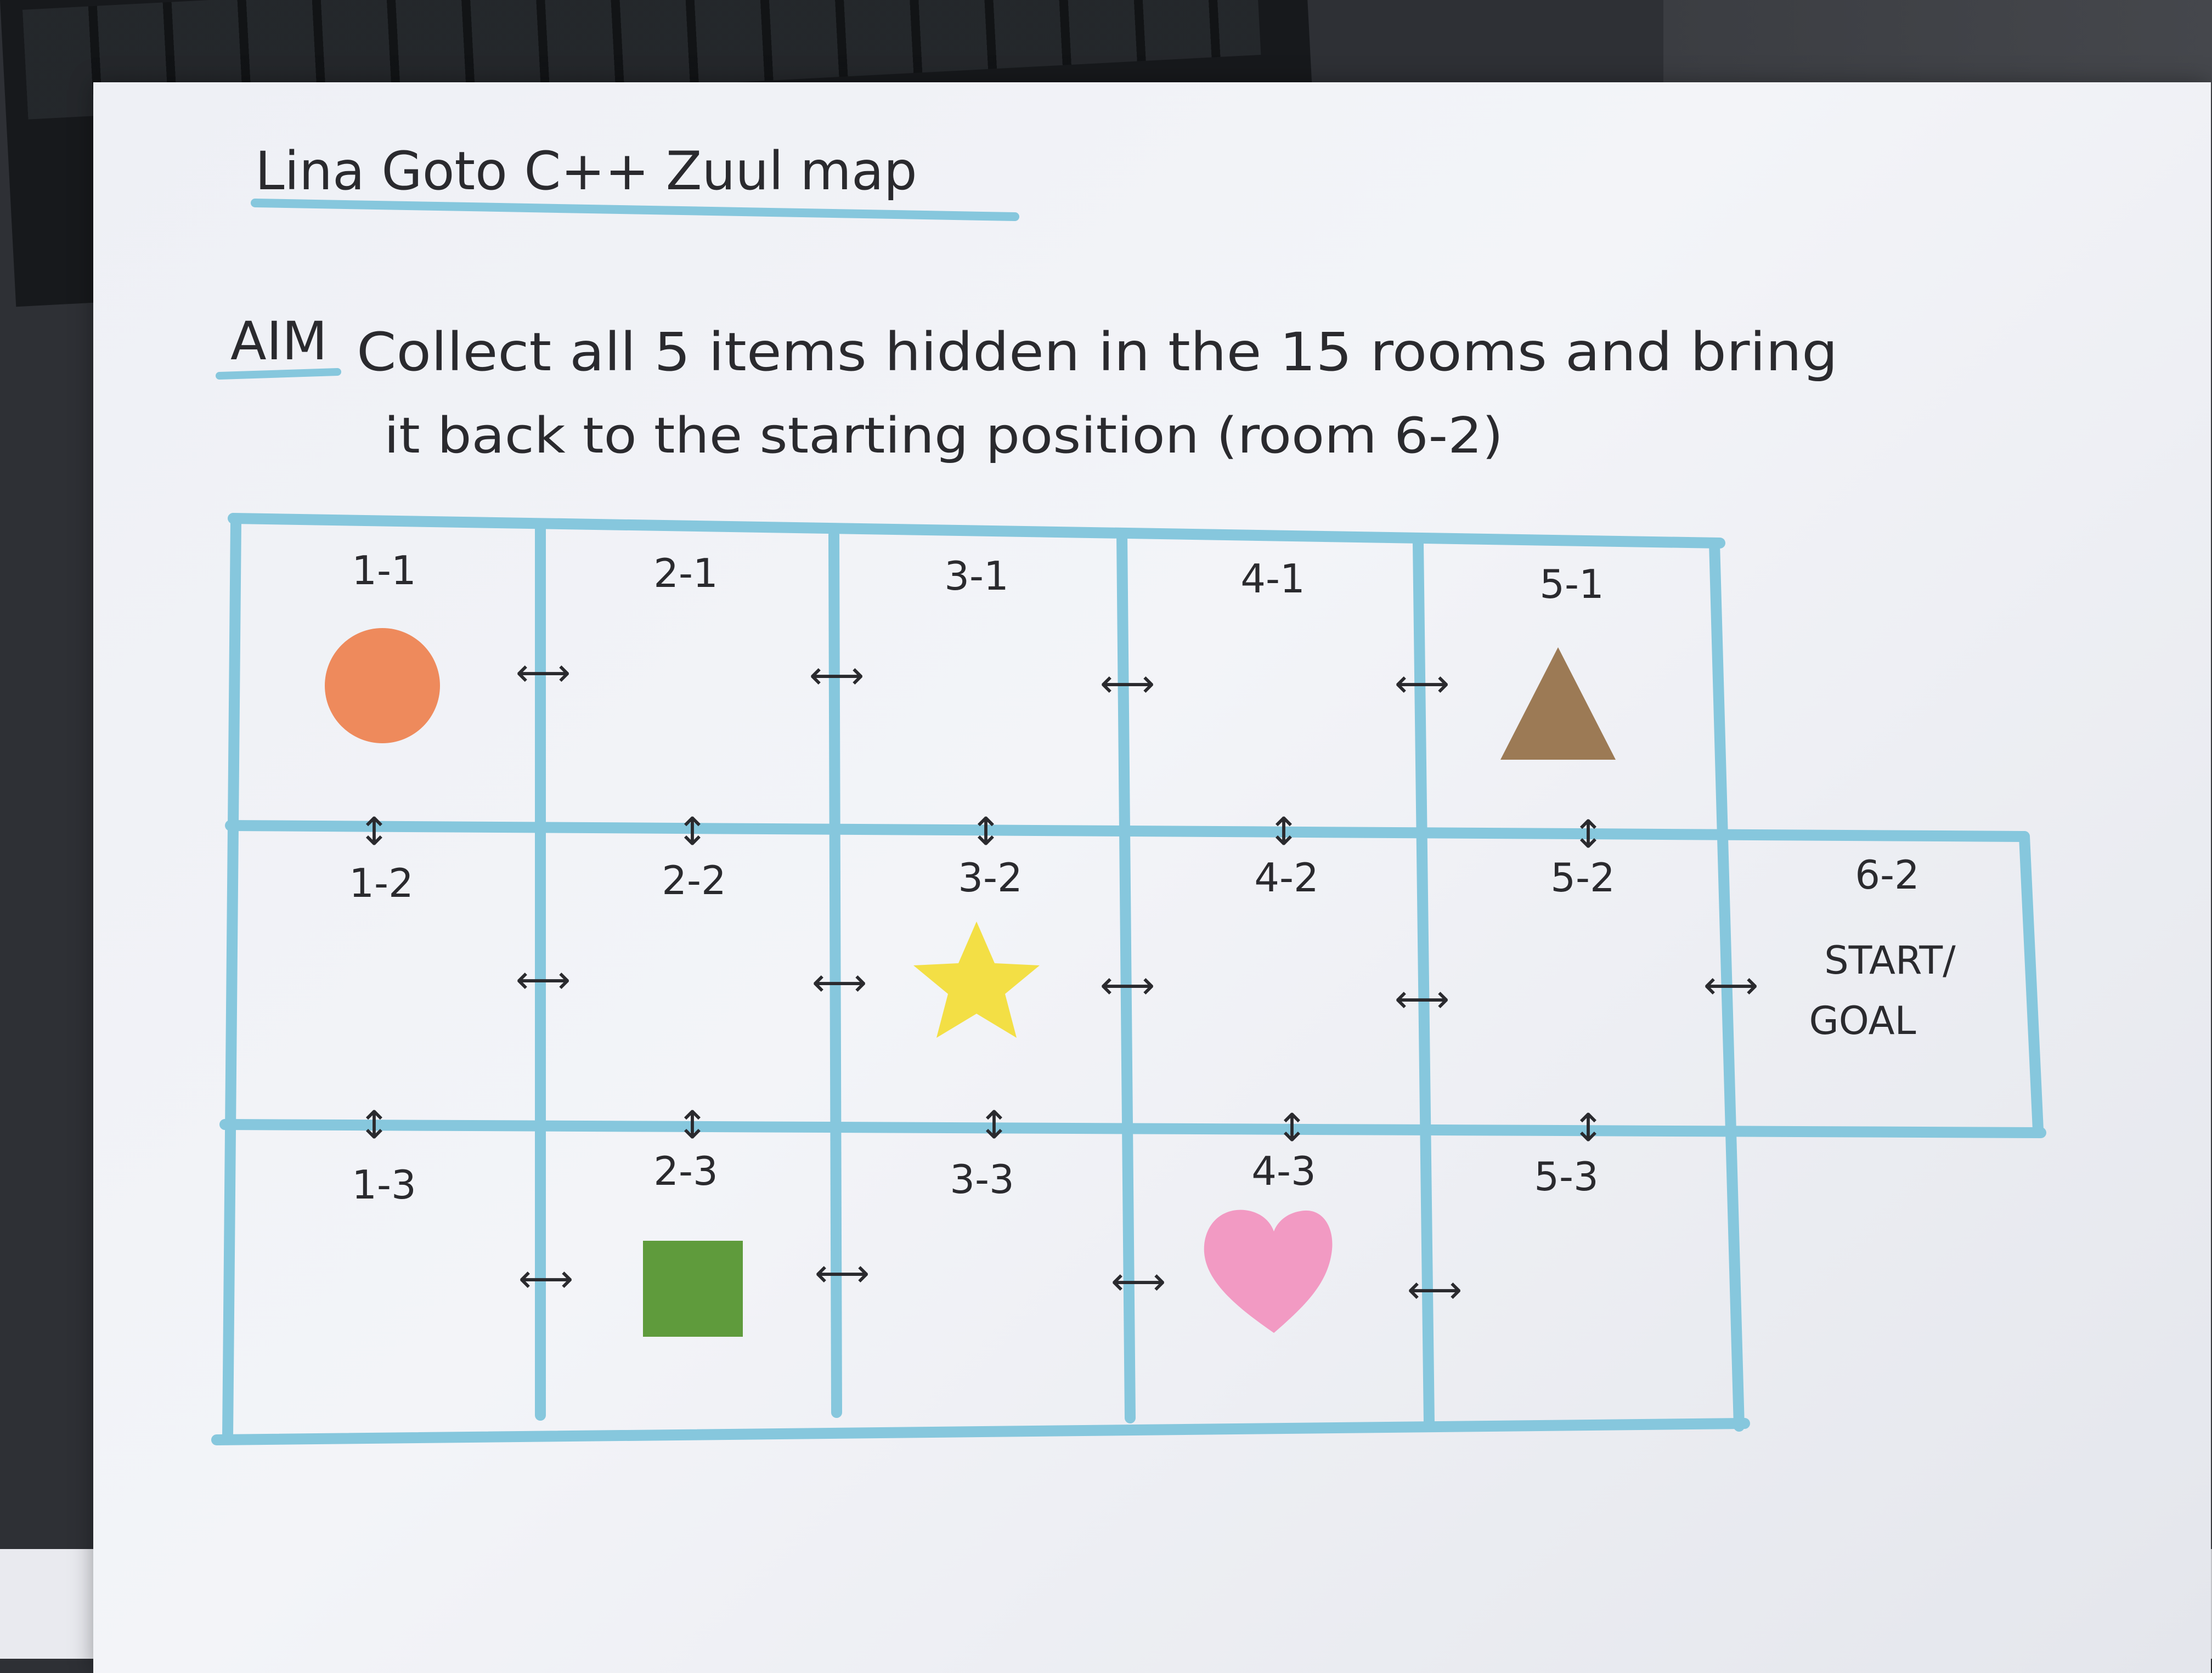  Describe the element at coordinates (1582, 878) in the screenshot. I see `room-label-5-2: 5-2` at that location.